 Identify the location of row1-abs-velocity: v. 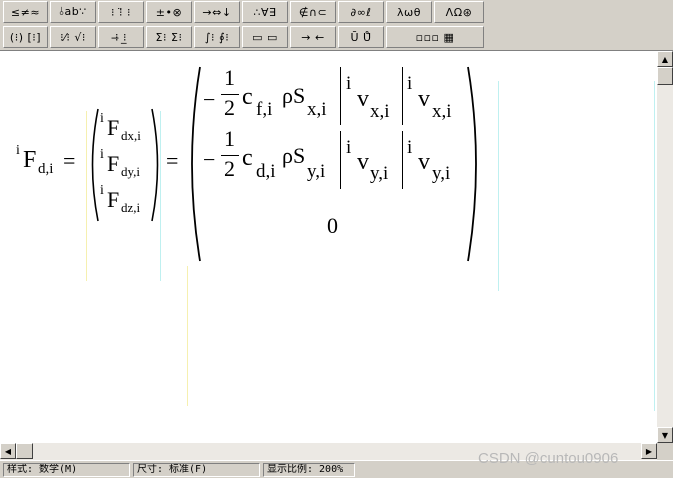
(363, 99).